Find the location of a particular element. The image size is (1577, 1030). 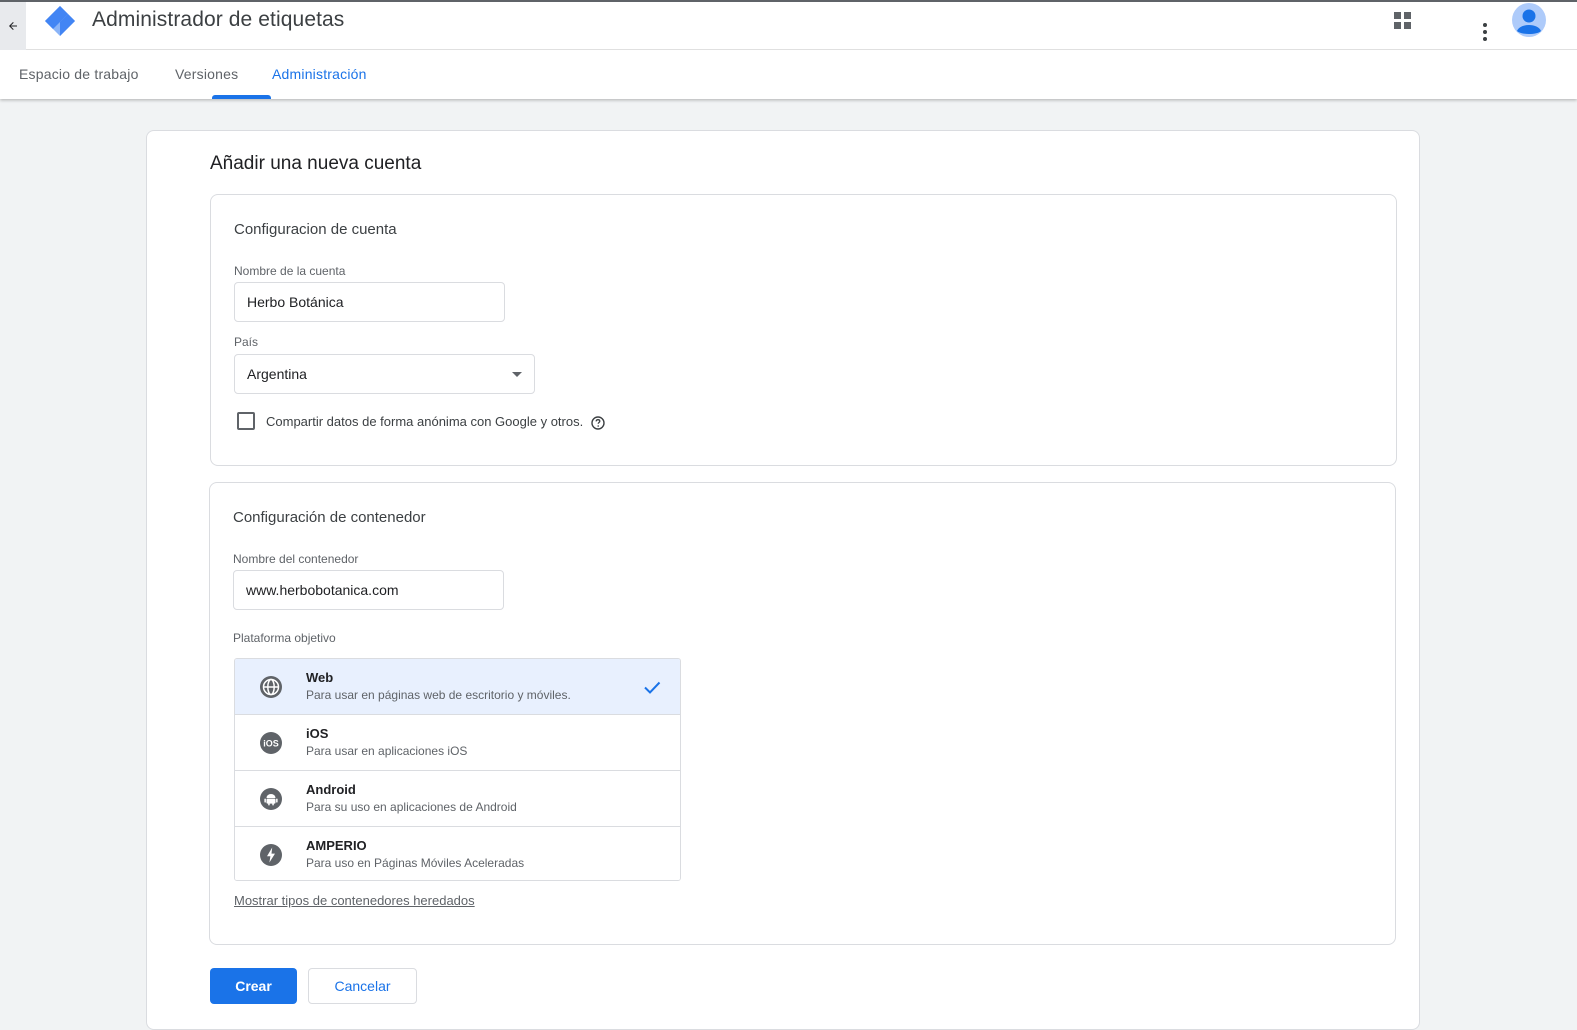

platform-name: Web is located at coordinates (320, 677).